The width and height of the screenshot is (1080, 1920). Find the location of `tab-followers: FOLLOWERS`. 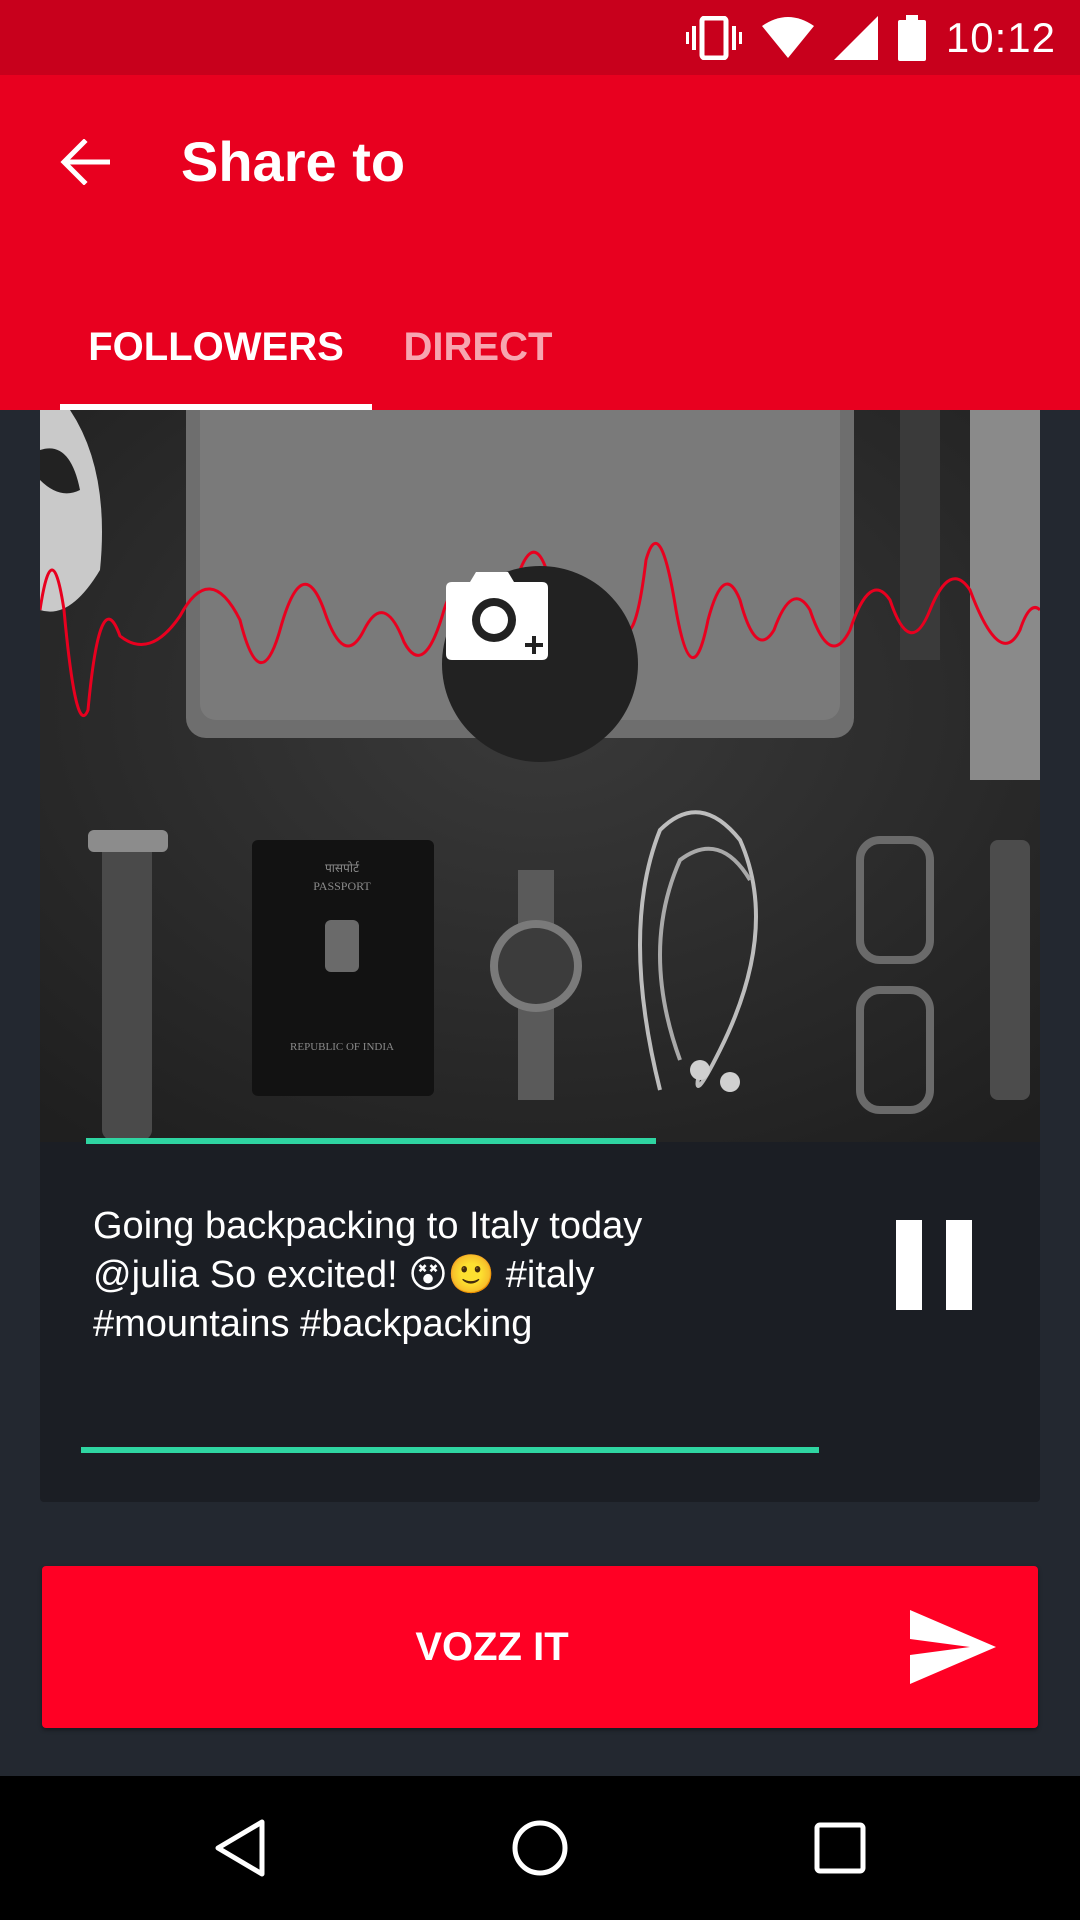

tab-followers: FOLLOWERS is located at coordinates (216, 347).